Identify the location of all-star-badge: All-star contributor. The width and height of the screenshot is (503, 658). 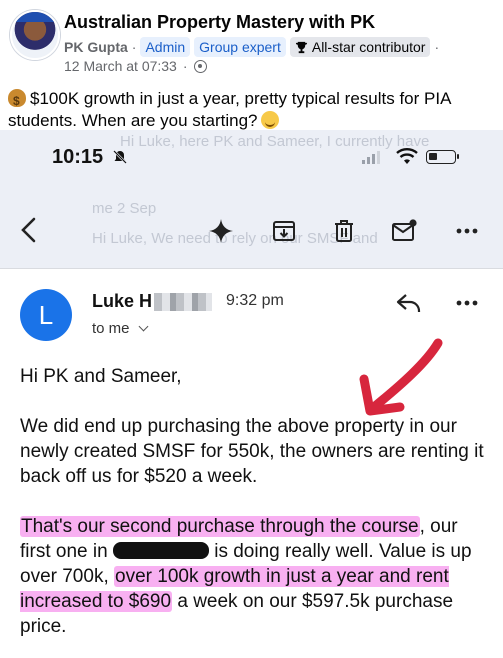
(360, 47).